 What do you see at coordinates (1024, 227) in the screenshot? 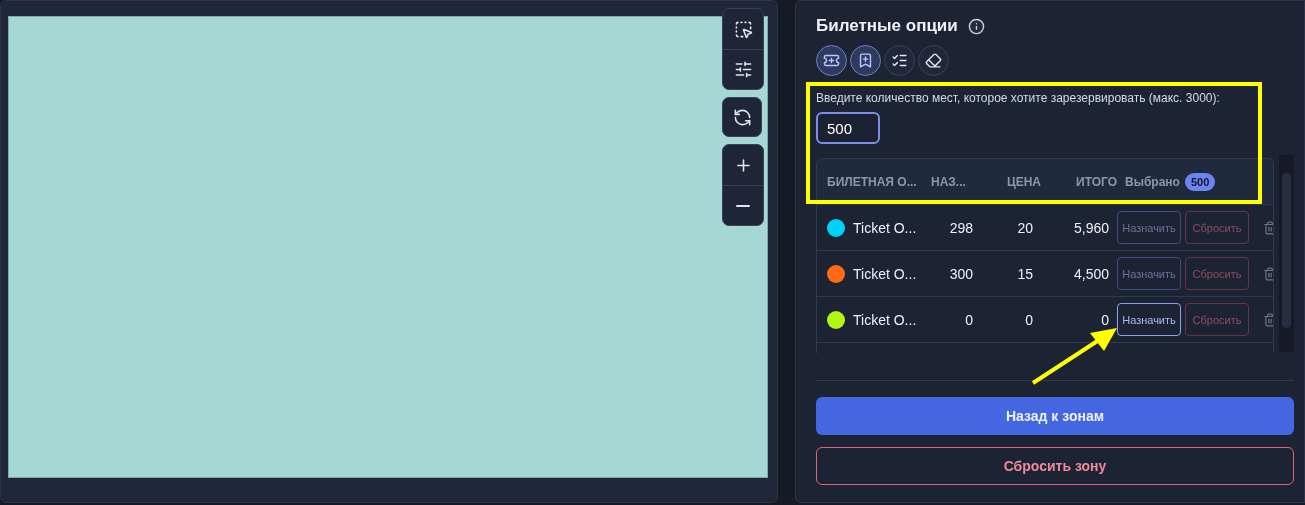
I see `table-cell-text: 20` at bounding box center [1024, 227].